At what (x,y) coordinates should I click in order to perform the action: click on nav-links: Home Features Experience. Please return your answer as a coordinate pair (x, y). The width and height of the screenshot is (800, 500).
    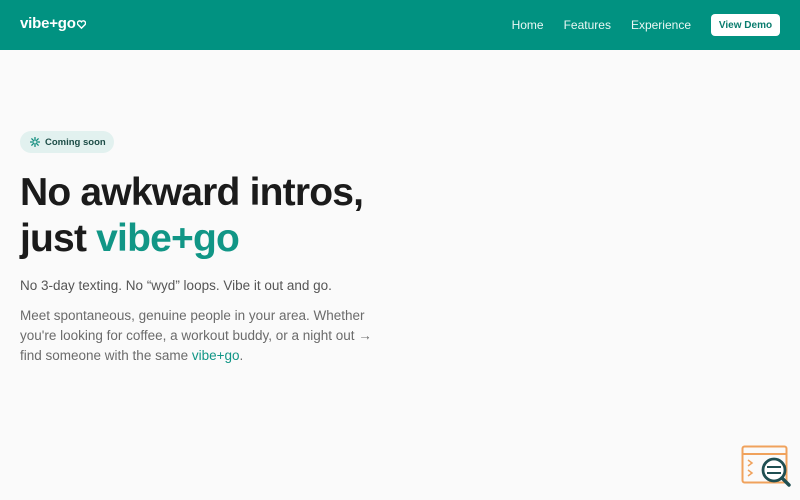
    Looking at the image, I should click on (601, 25).